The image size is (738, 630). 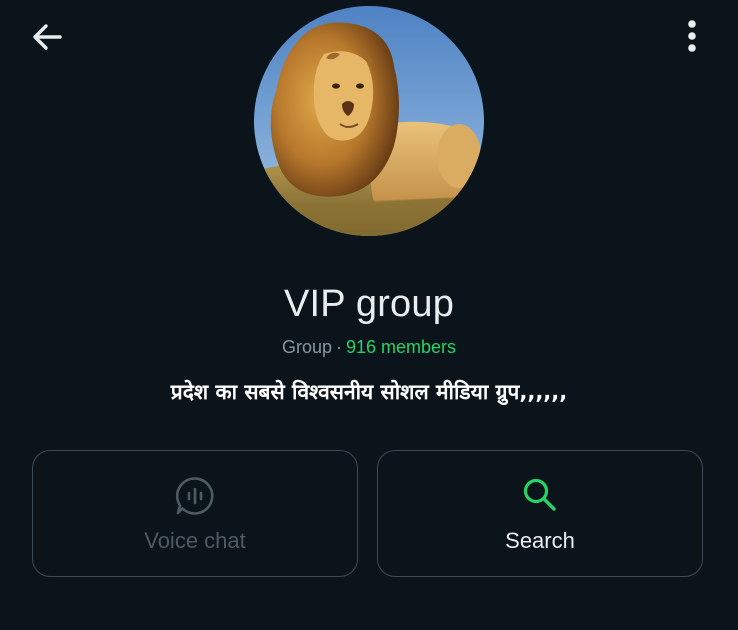 I want to click on voice-chat-button: Voice chat, so click(x=195, y=513).